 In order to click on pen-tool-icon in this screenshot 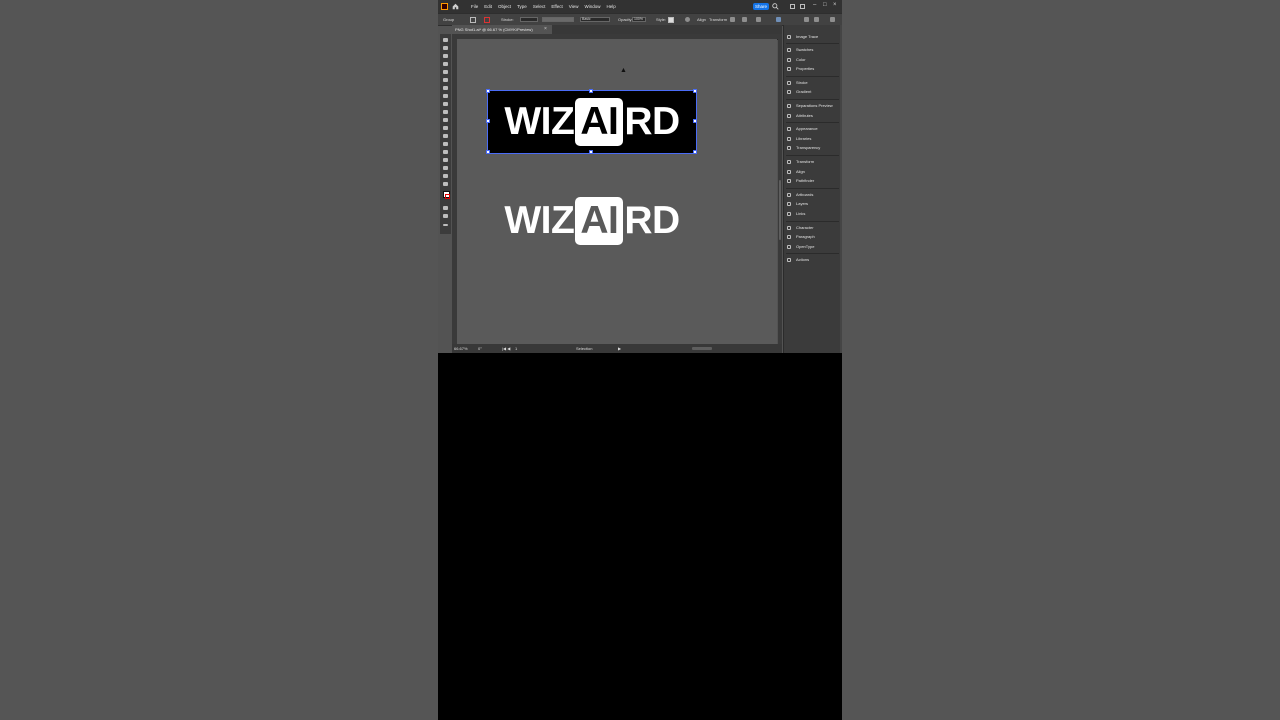, I will do `click(445, 56)`.